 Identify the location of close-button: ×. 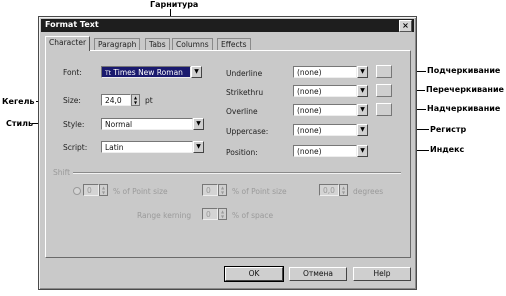
(405, 26).